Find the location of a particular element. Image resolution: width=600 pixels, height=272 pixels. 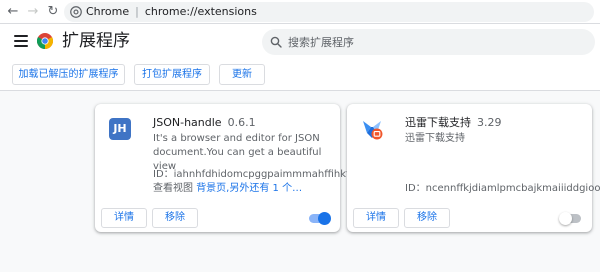

pack-extension-button: 打包扩展程序 is located at coordinates (172, 74).